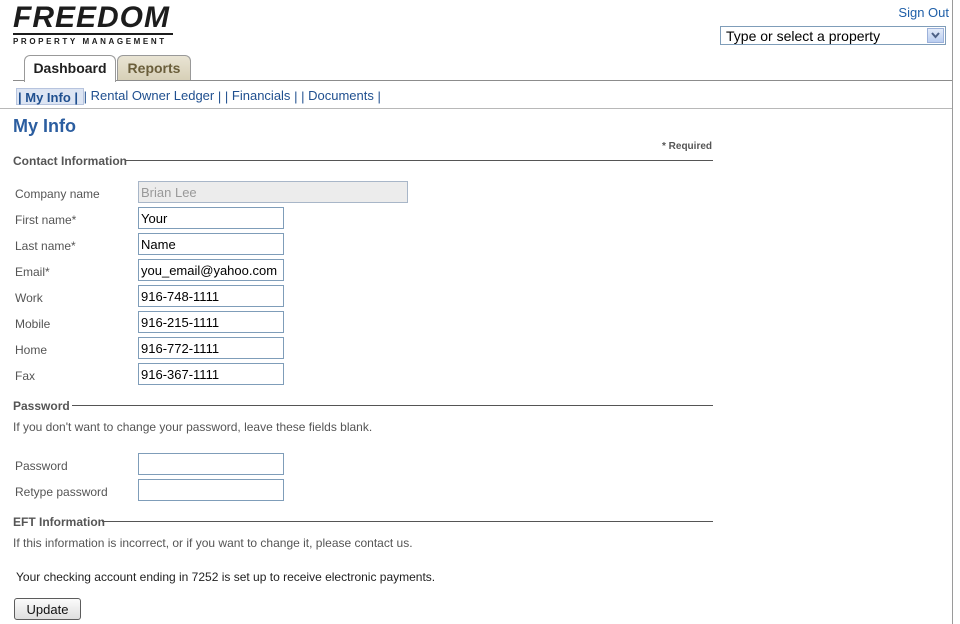 The image size is (960, 624). What do you see at coordinates (482, 80) in the screenshot?
I see `tab-divider` at bounding box center [482, 80].